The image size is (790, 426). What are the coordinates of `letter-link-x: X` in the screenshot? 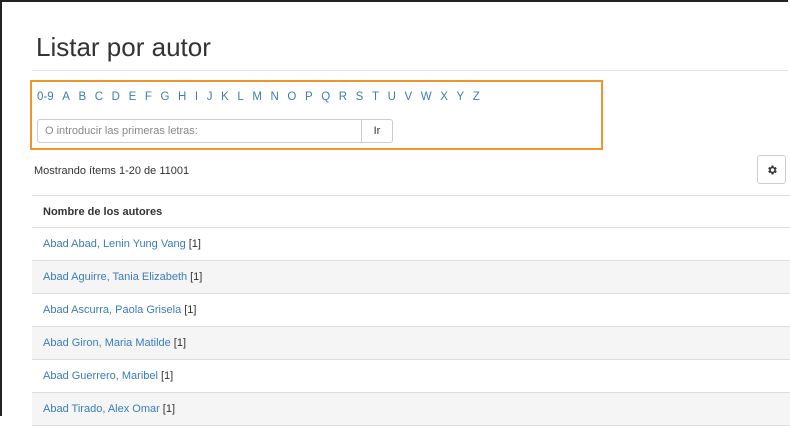 It's located at (444, 97).